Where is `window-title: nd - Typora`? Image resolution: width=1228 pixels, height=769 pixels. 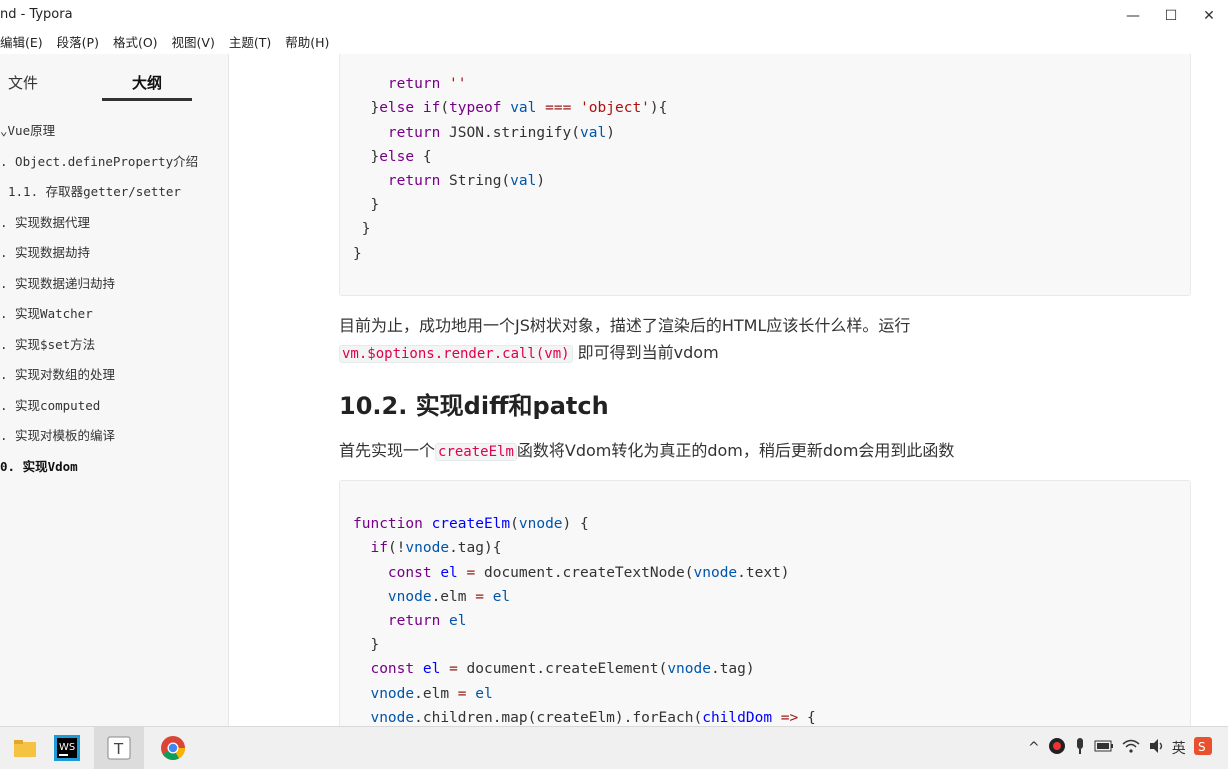 window-title: nd - Typora is located at coordinates (36, 14).